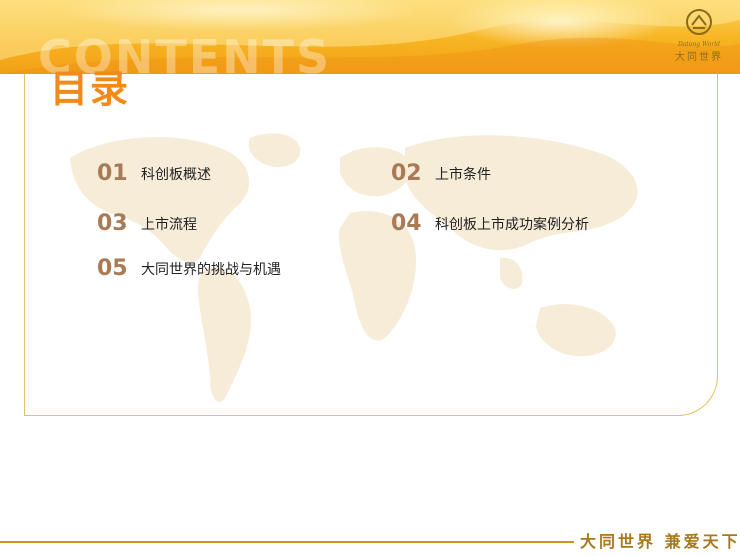 The width and height of the screenshot is (740, 556). Describe the element at coordinates (169, 224) in the screenshot. I see `toc-label: 上市流程` at that location.